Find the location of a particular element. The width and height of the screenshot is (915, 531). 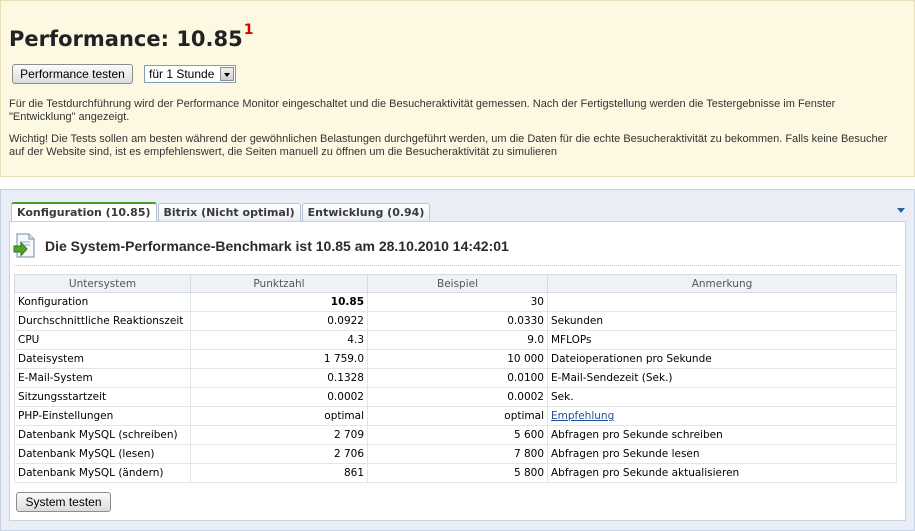

row-sample: 9.0 is located at coordinates (457, 340).